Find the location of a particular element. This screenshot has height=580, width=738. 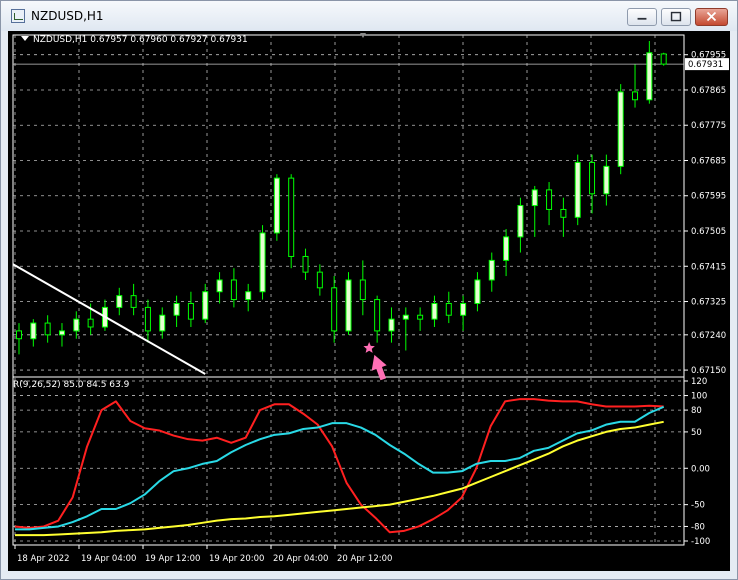

price-tick-label: 0.67505 is located at coordinates (708, 232).